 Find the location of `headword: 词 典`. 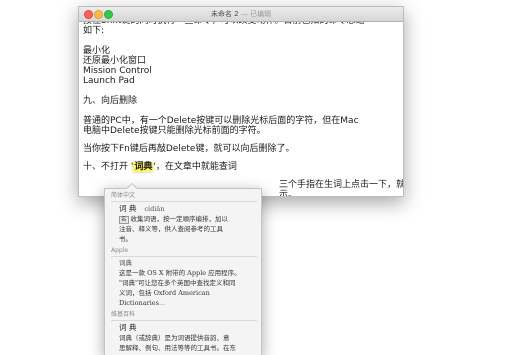

headword: 词 典 is located at coordinates (128, 208).